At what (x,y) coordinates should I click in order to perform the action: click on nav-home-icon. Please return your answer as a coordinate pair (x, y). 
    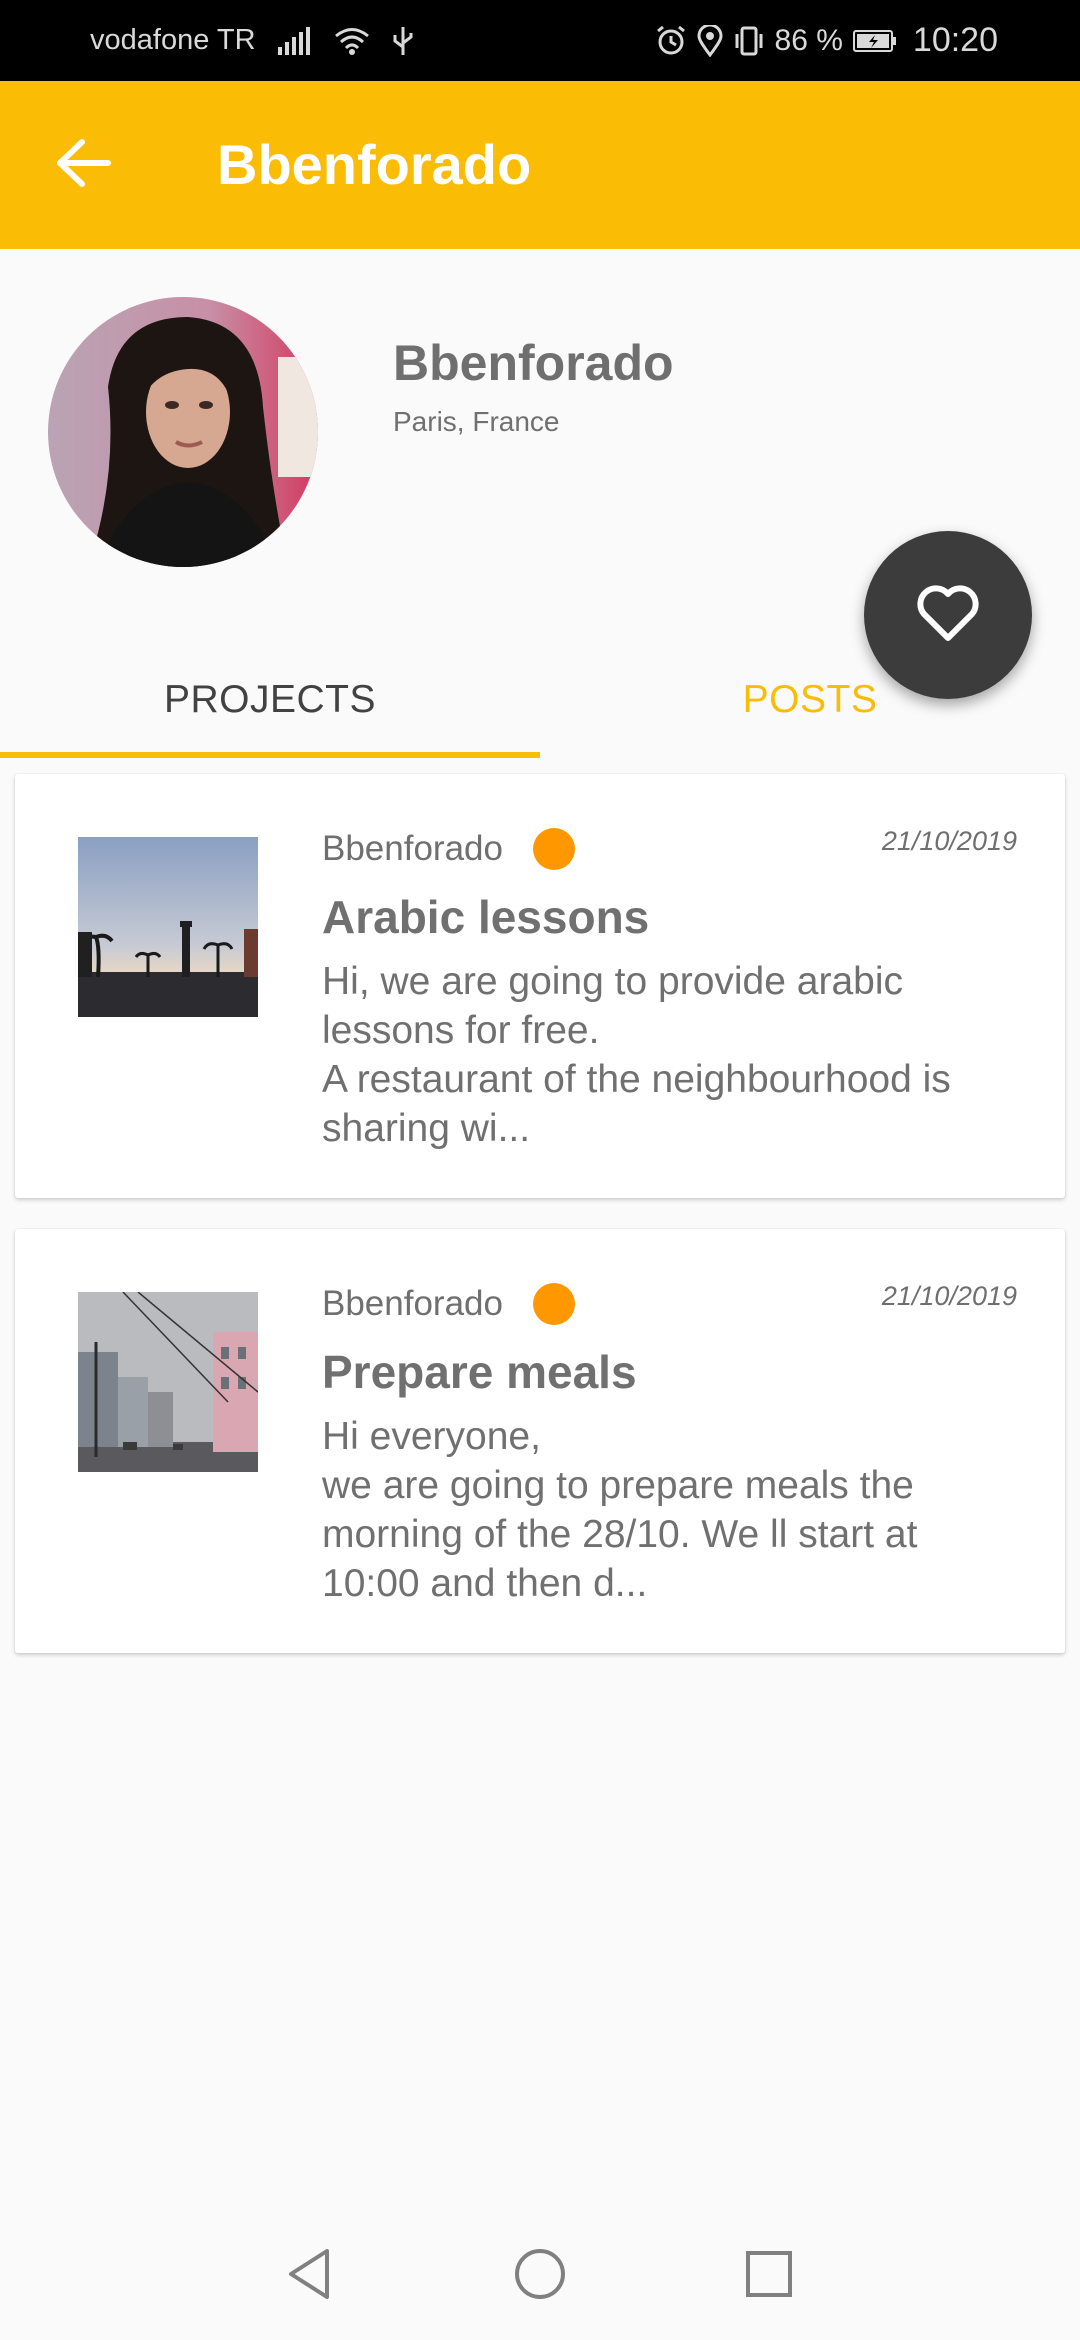
    Looking at the image, I should click on (540, 2276).